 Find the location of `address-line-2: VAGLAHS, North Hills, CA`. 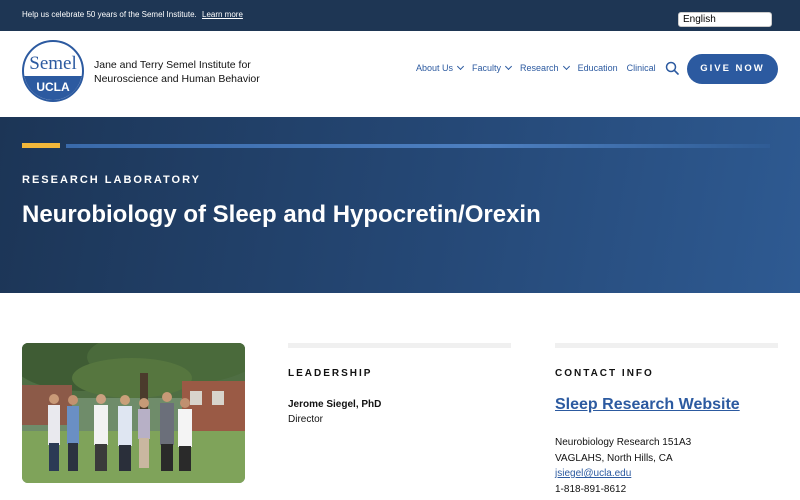

address-line-2: VAGLAHS, North Hills, CA is located at coordinates (614, 458).